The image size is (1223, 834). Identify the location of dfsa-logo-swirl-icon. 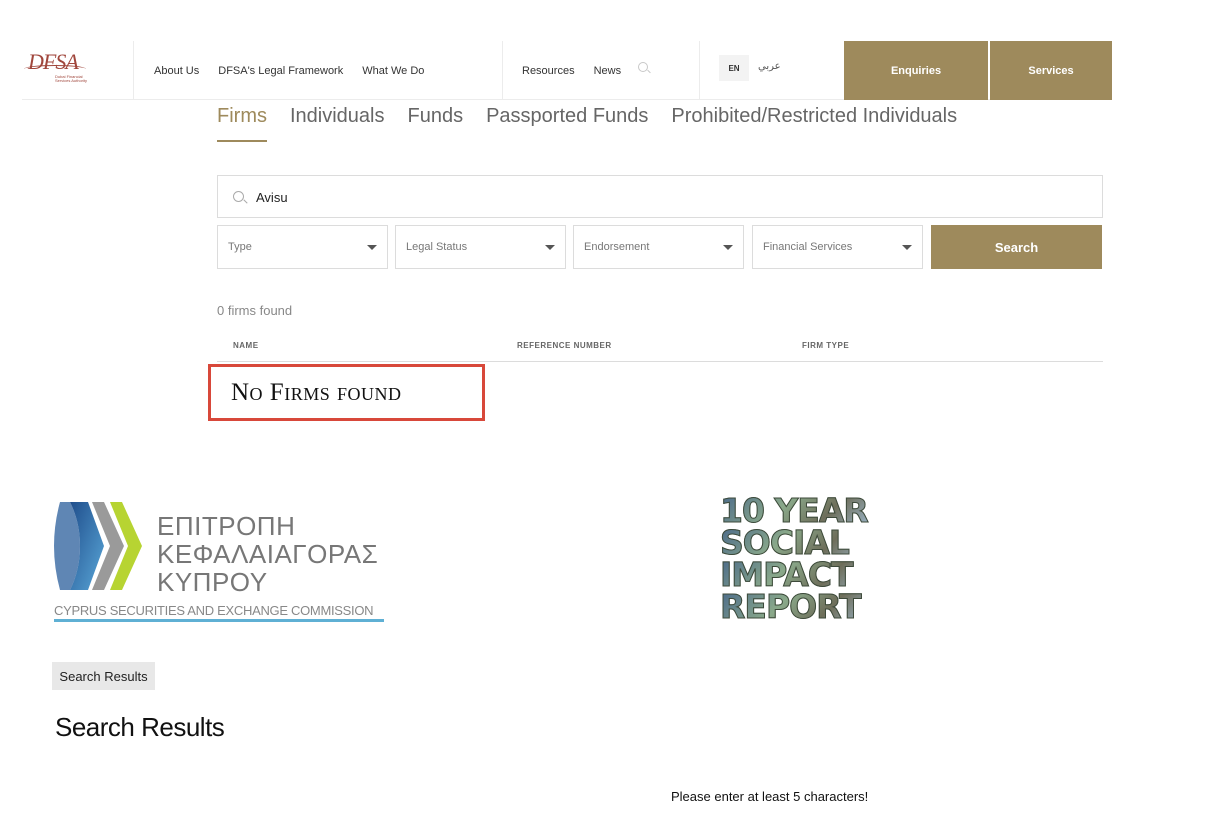
(55, 69).